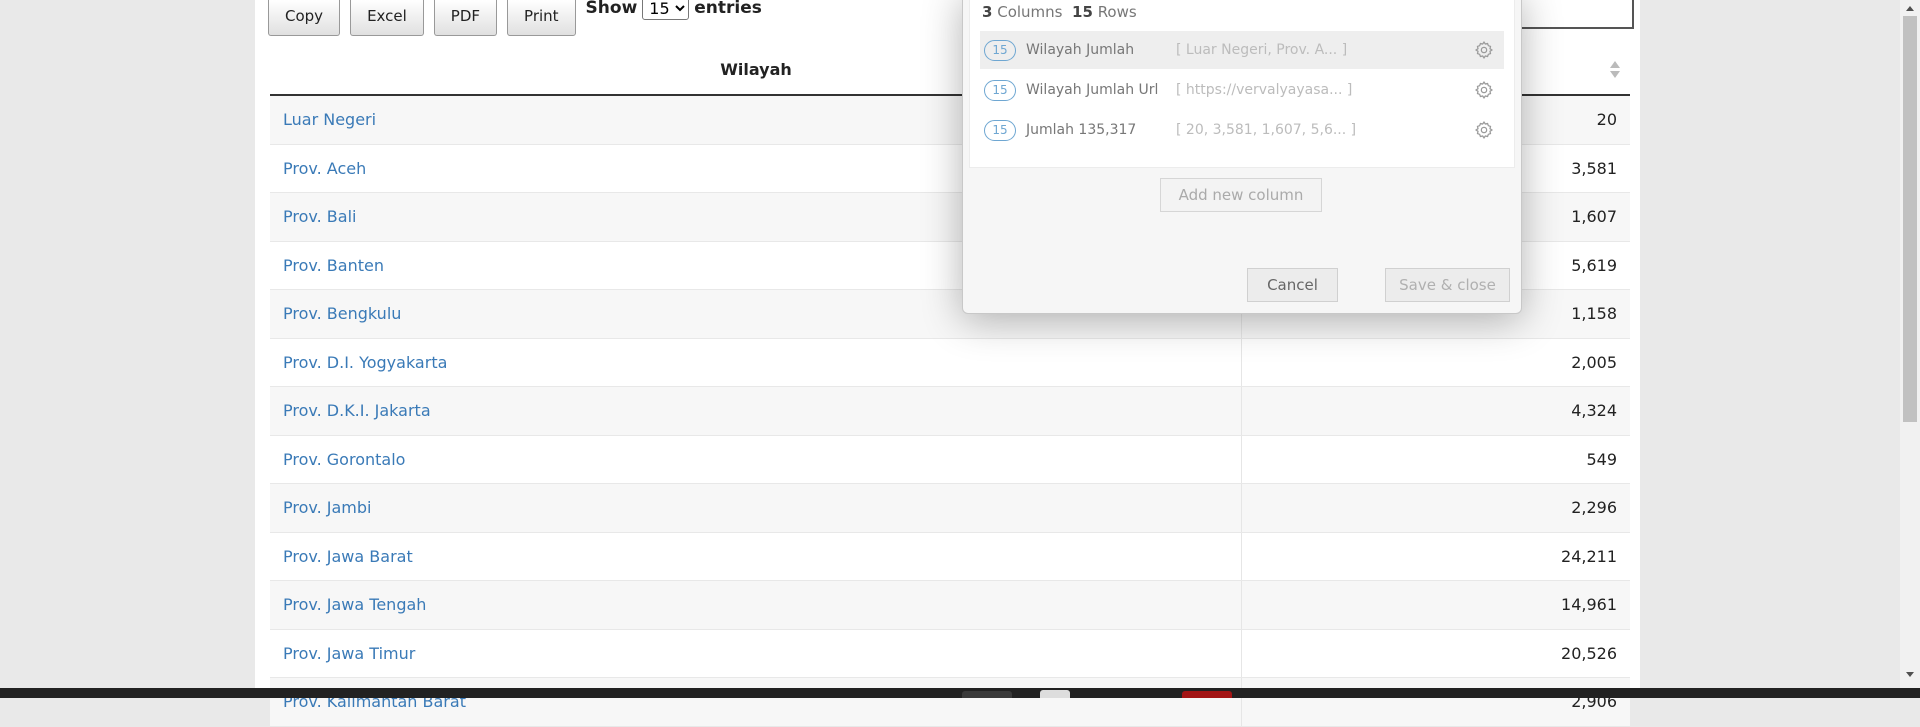  I want to click on scroll-down-icon, so click(1910, 674).